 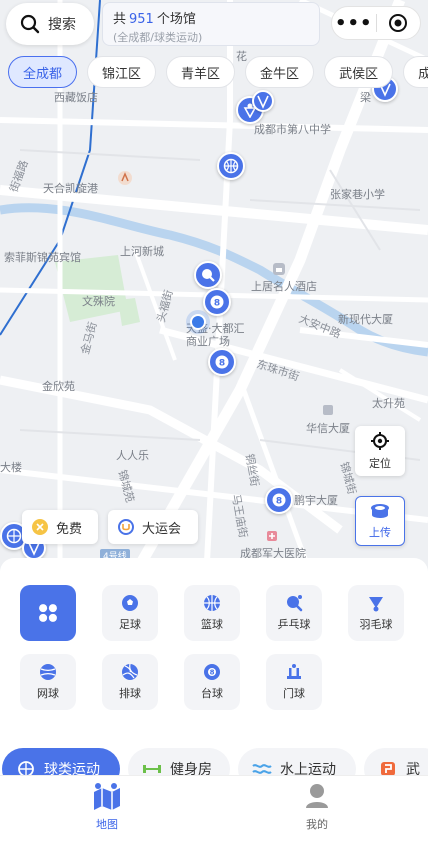 I want to click on map-label: 金欣苑, so click(x=58, y=386).